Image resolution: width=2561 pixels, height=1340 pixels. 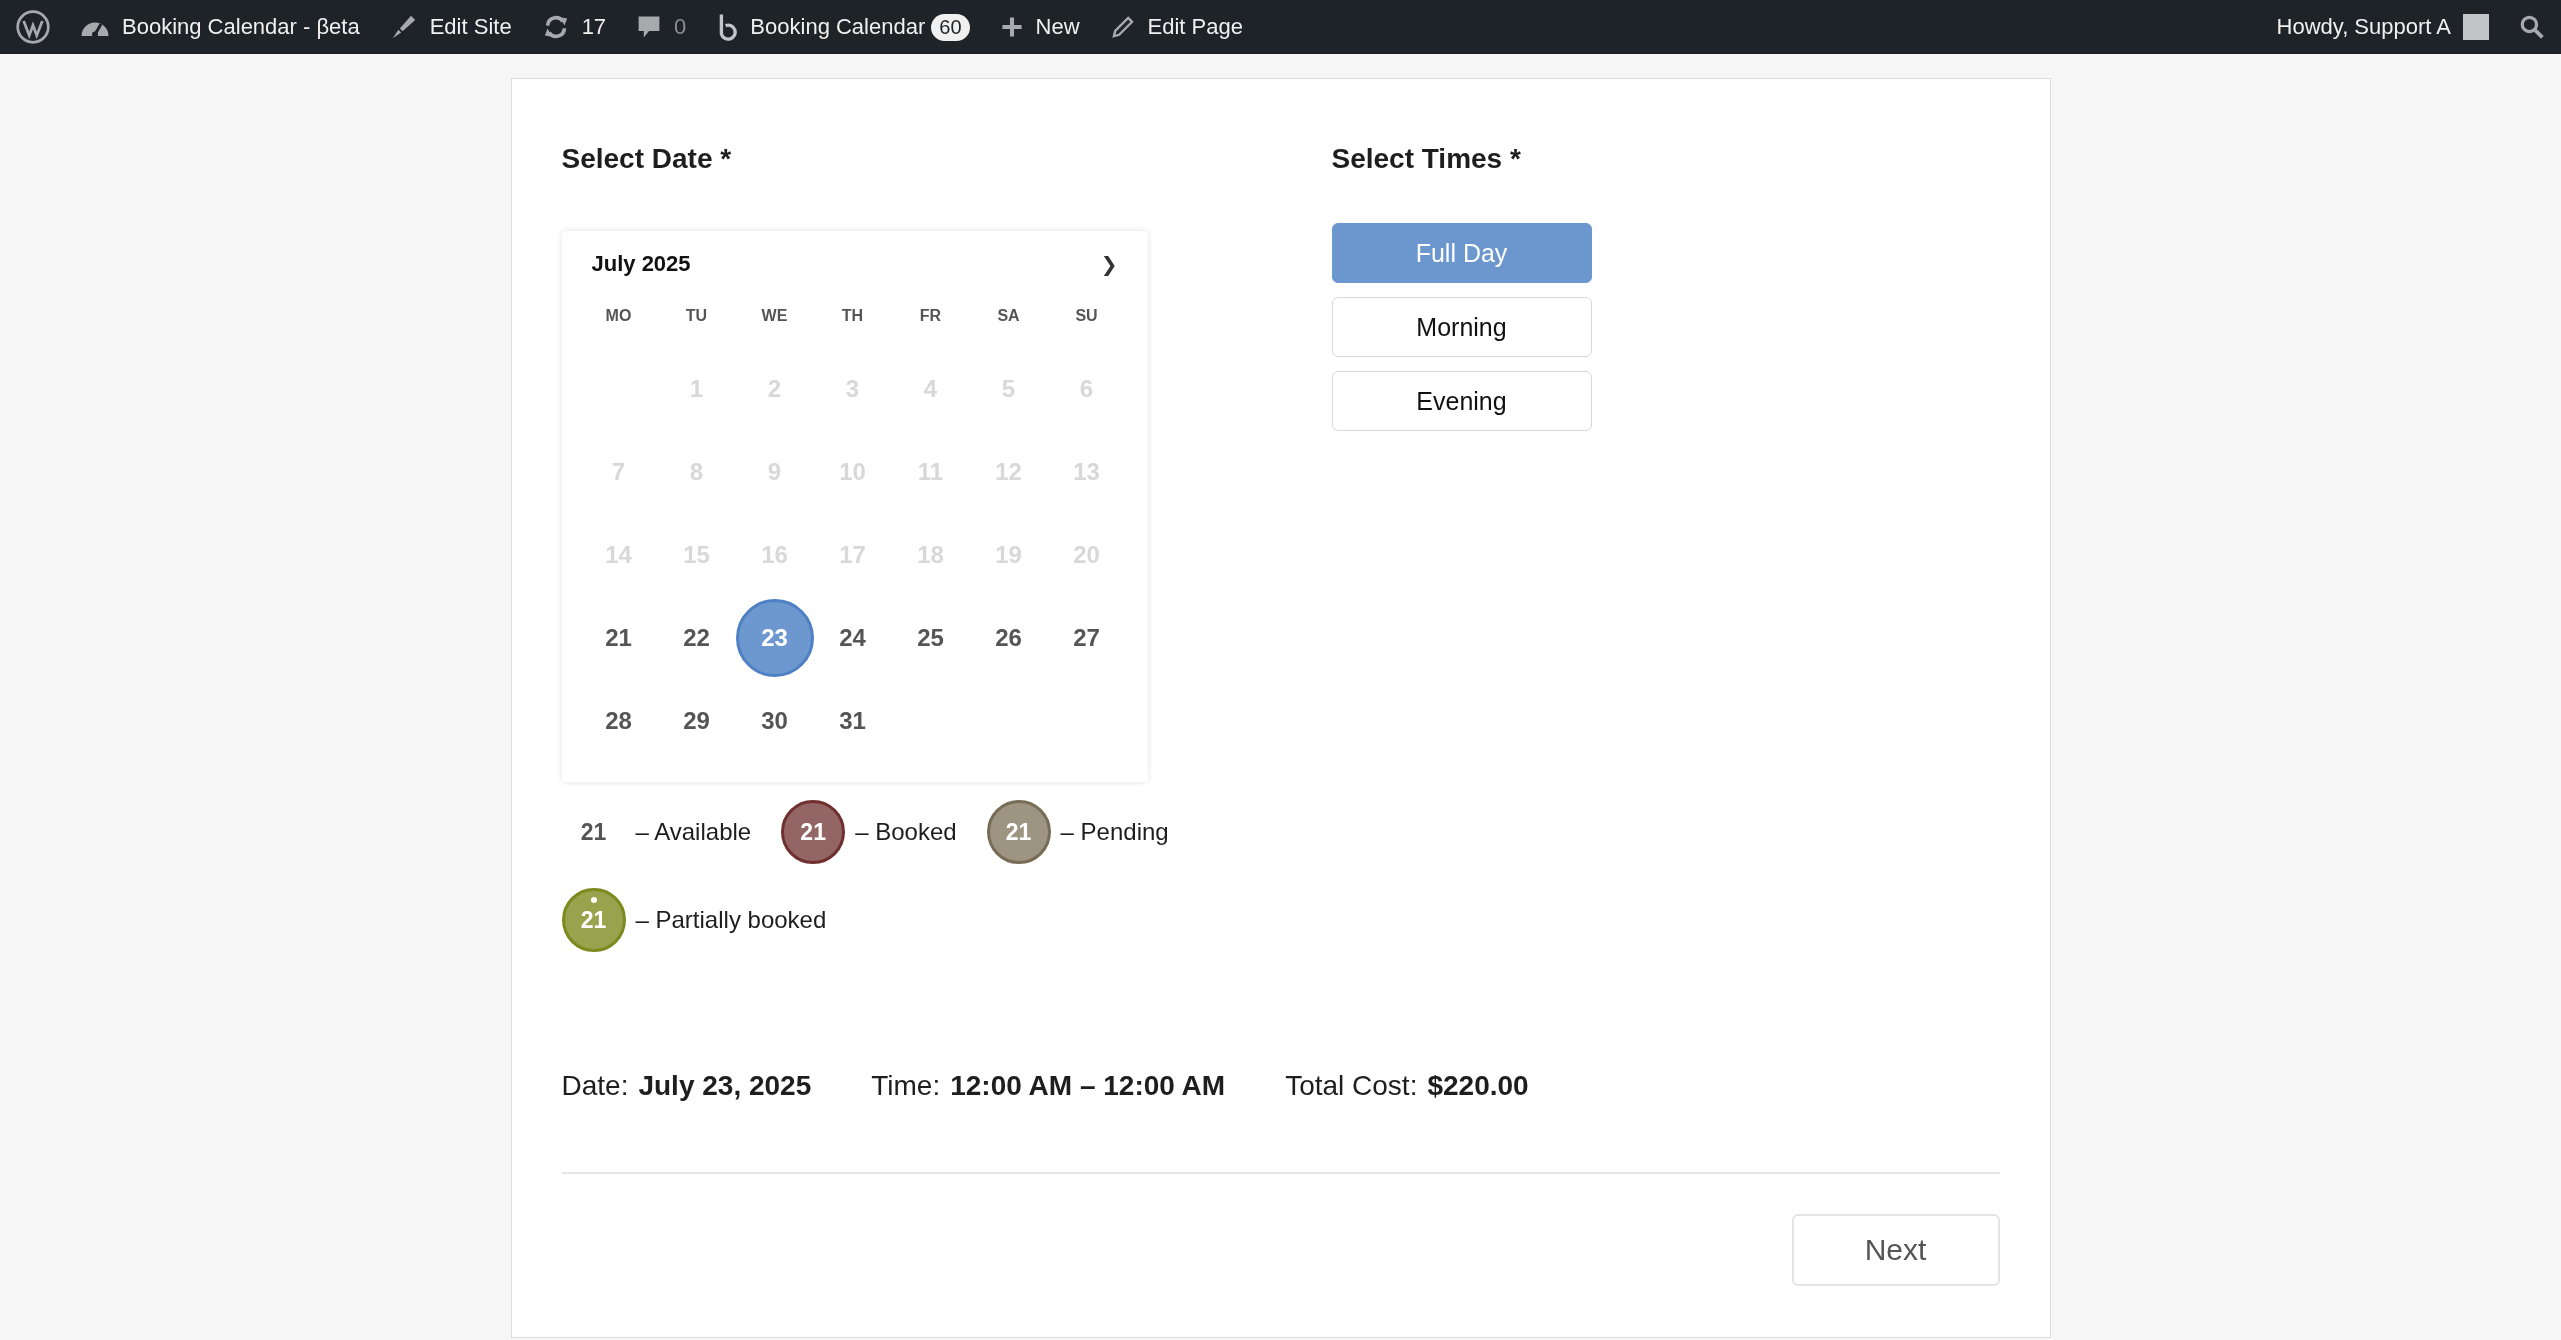 I want to click on legend-label: – Available, so click(x=693, y=832).